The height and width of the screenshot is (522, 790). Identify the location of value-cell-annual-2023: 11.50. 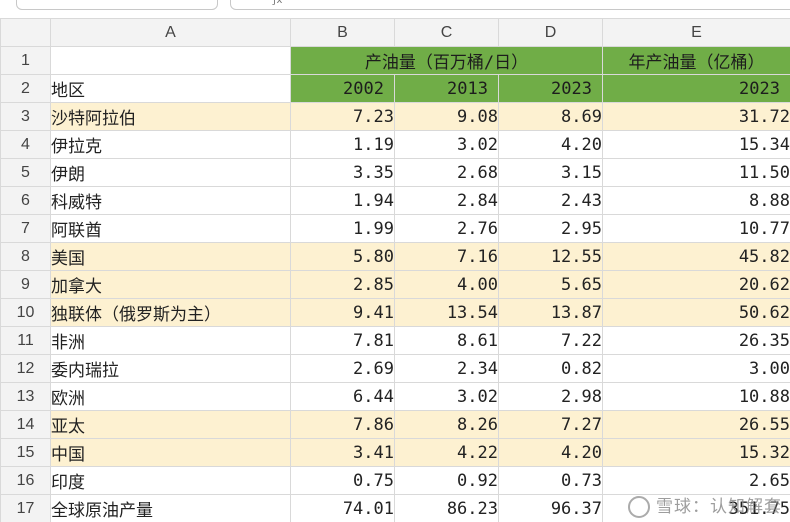
(696, 172).